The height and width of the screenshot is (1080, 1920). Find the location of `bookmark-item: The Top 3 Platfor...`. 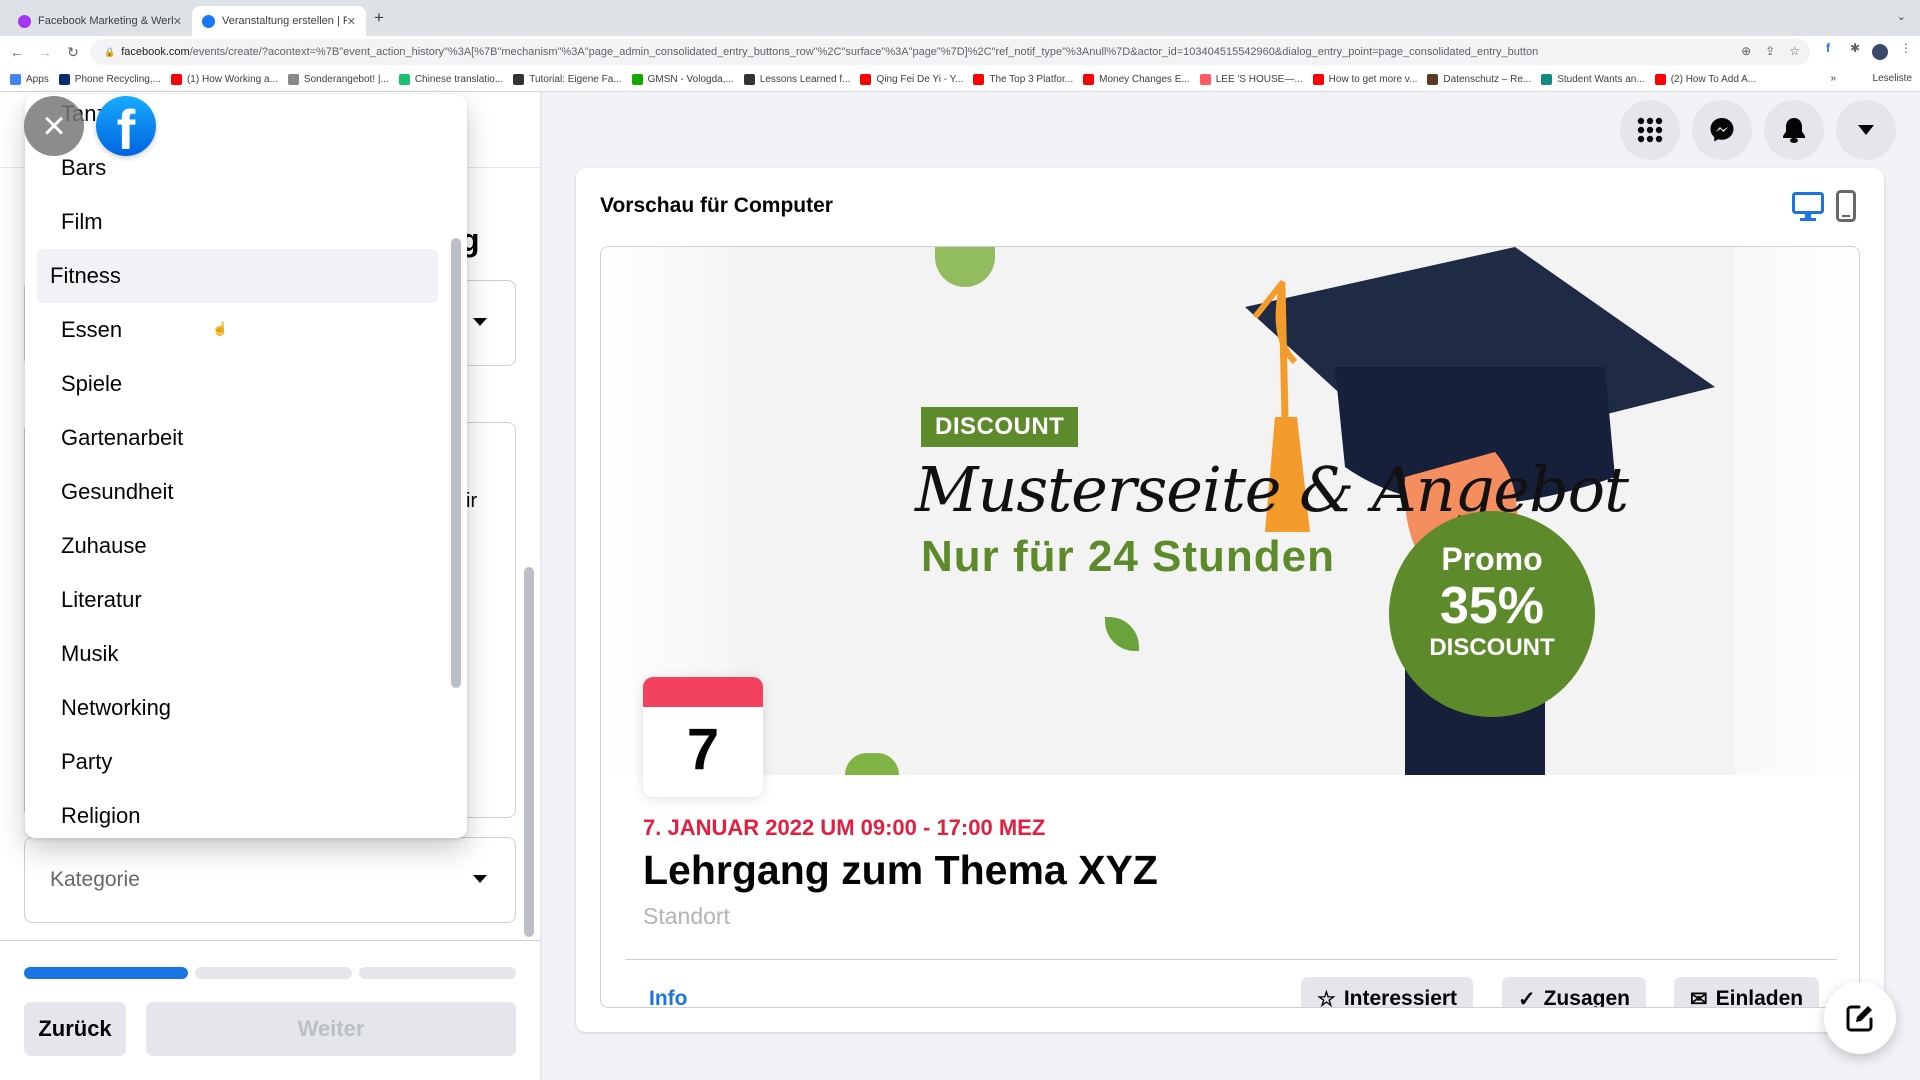

bookmark-item: The Top 3 Platfor... is located at coordinates (1023, 79).